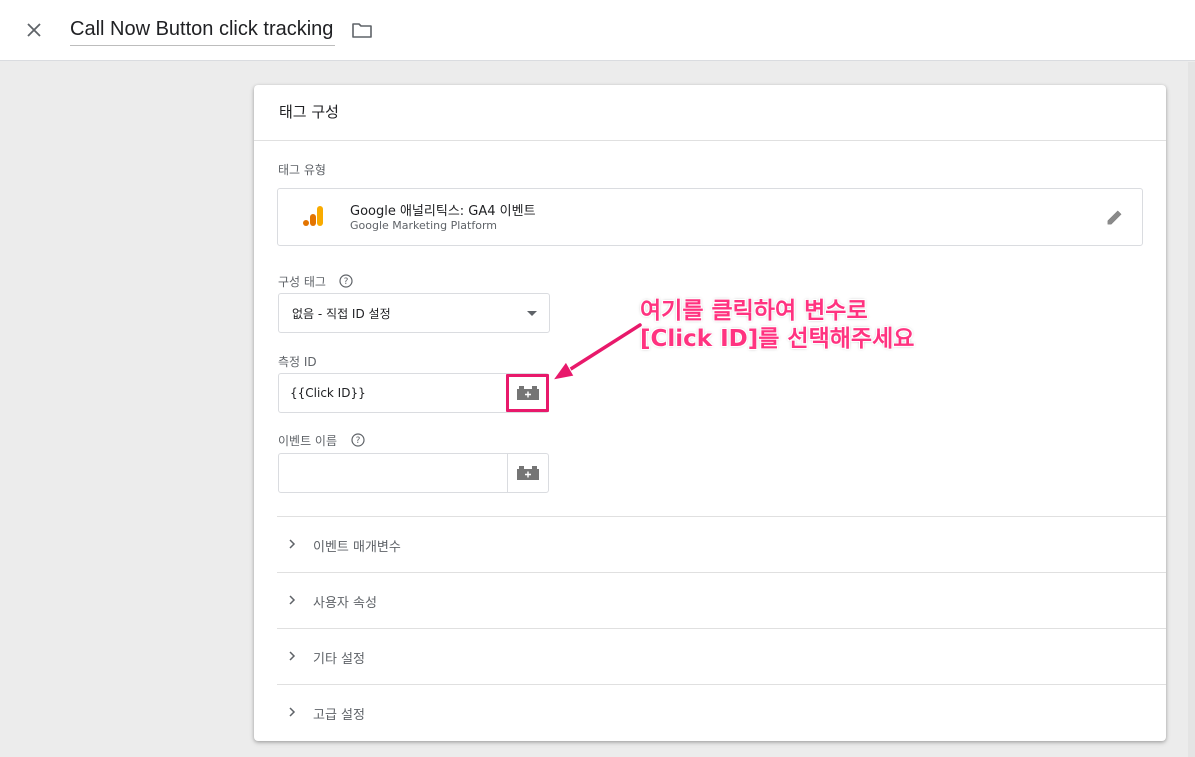 This screenshot has width=1195, height=757. Describe the element at coordinates (308, 441) in the screenshot. I see `event-name-label: 이벤트 이름` at that location.